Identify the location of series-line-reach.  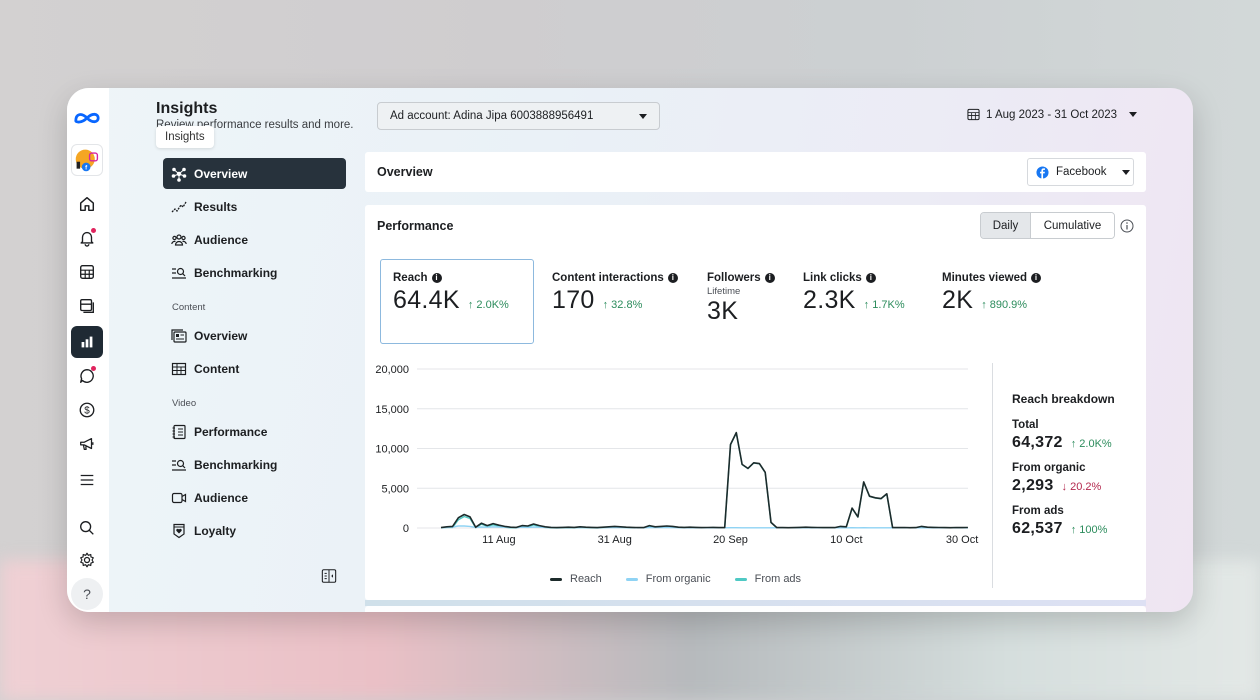
(704, 480).